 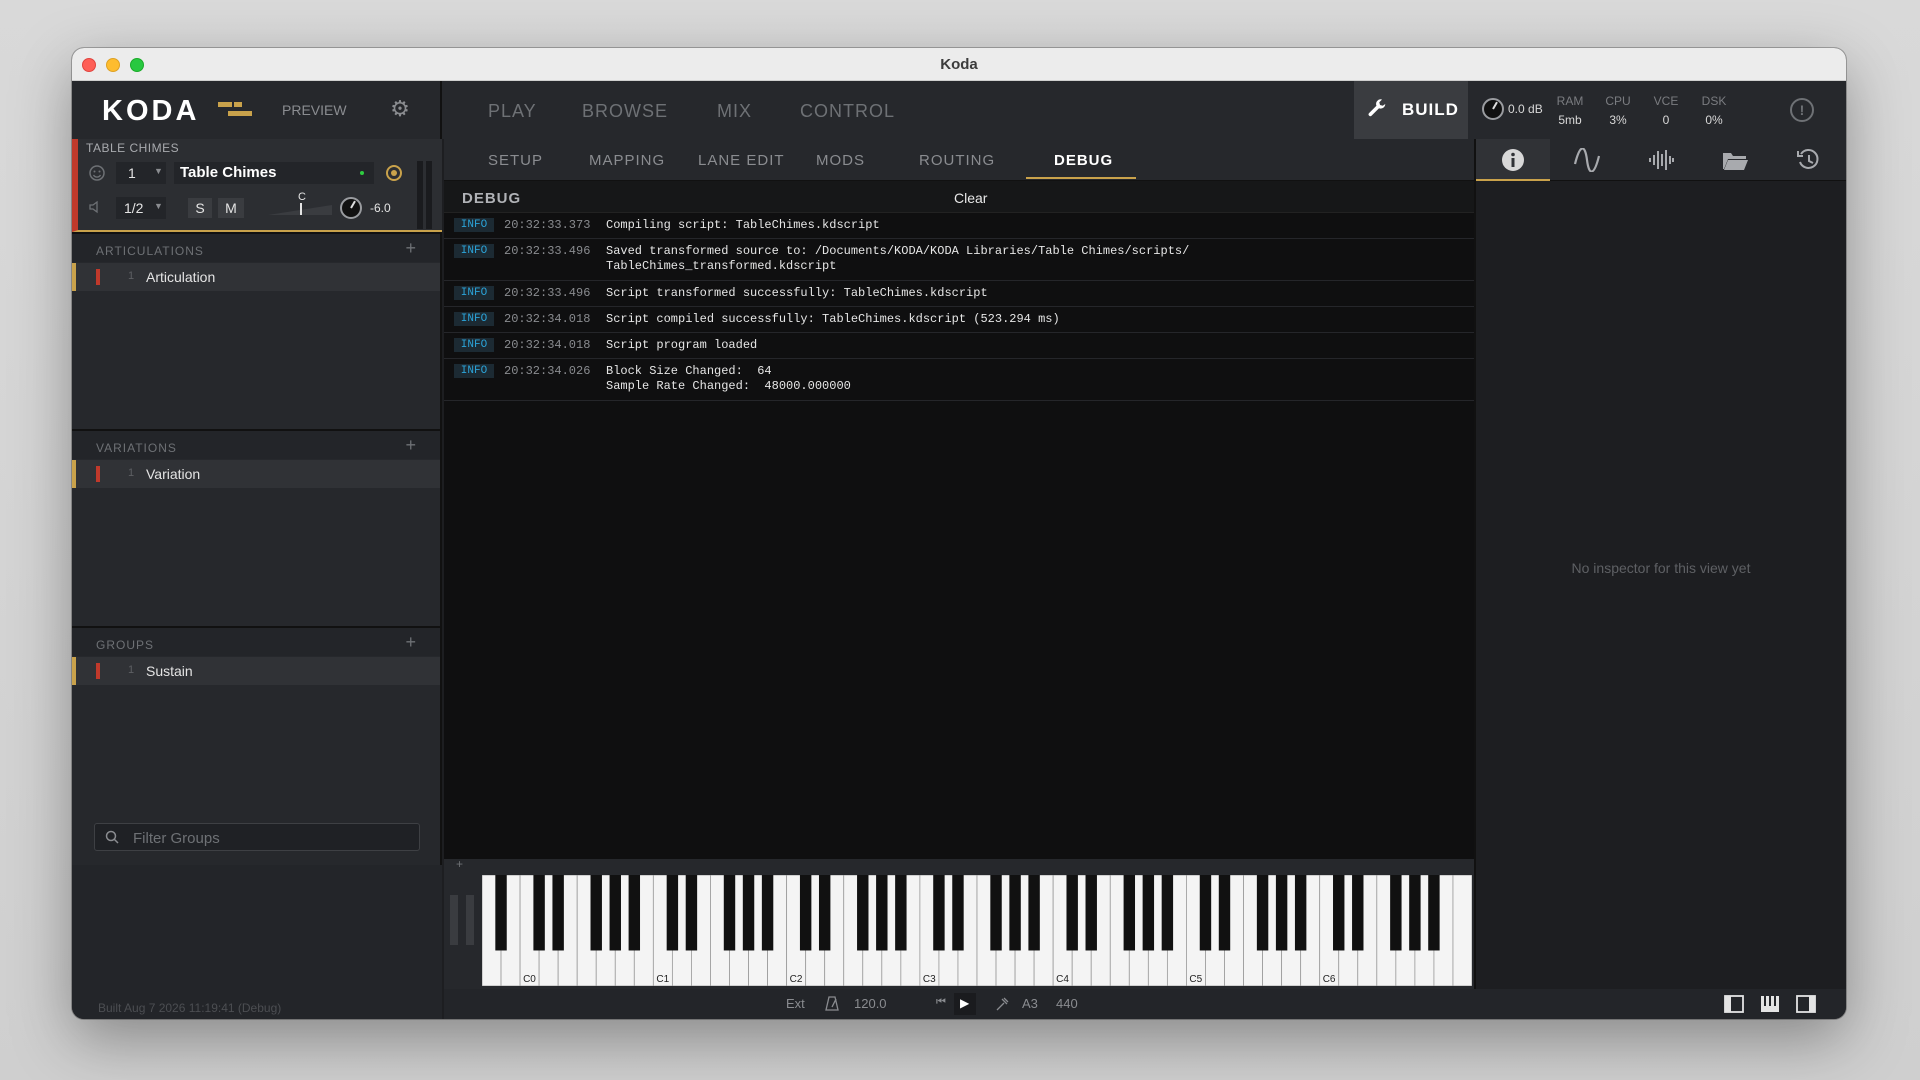 I want to click on tab-setup: SETUP, so click(x=515, y=160).